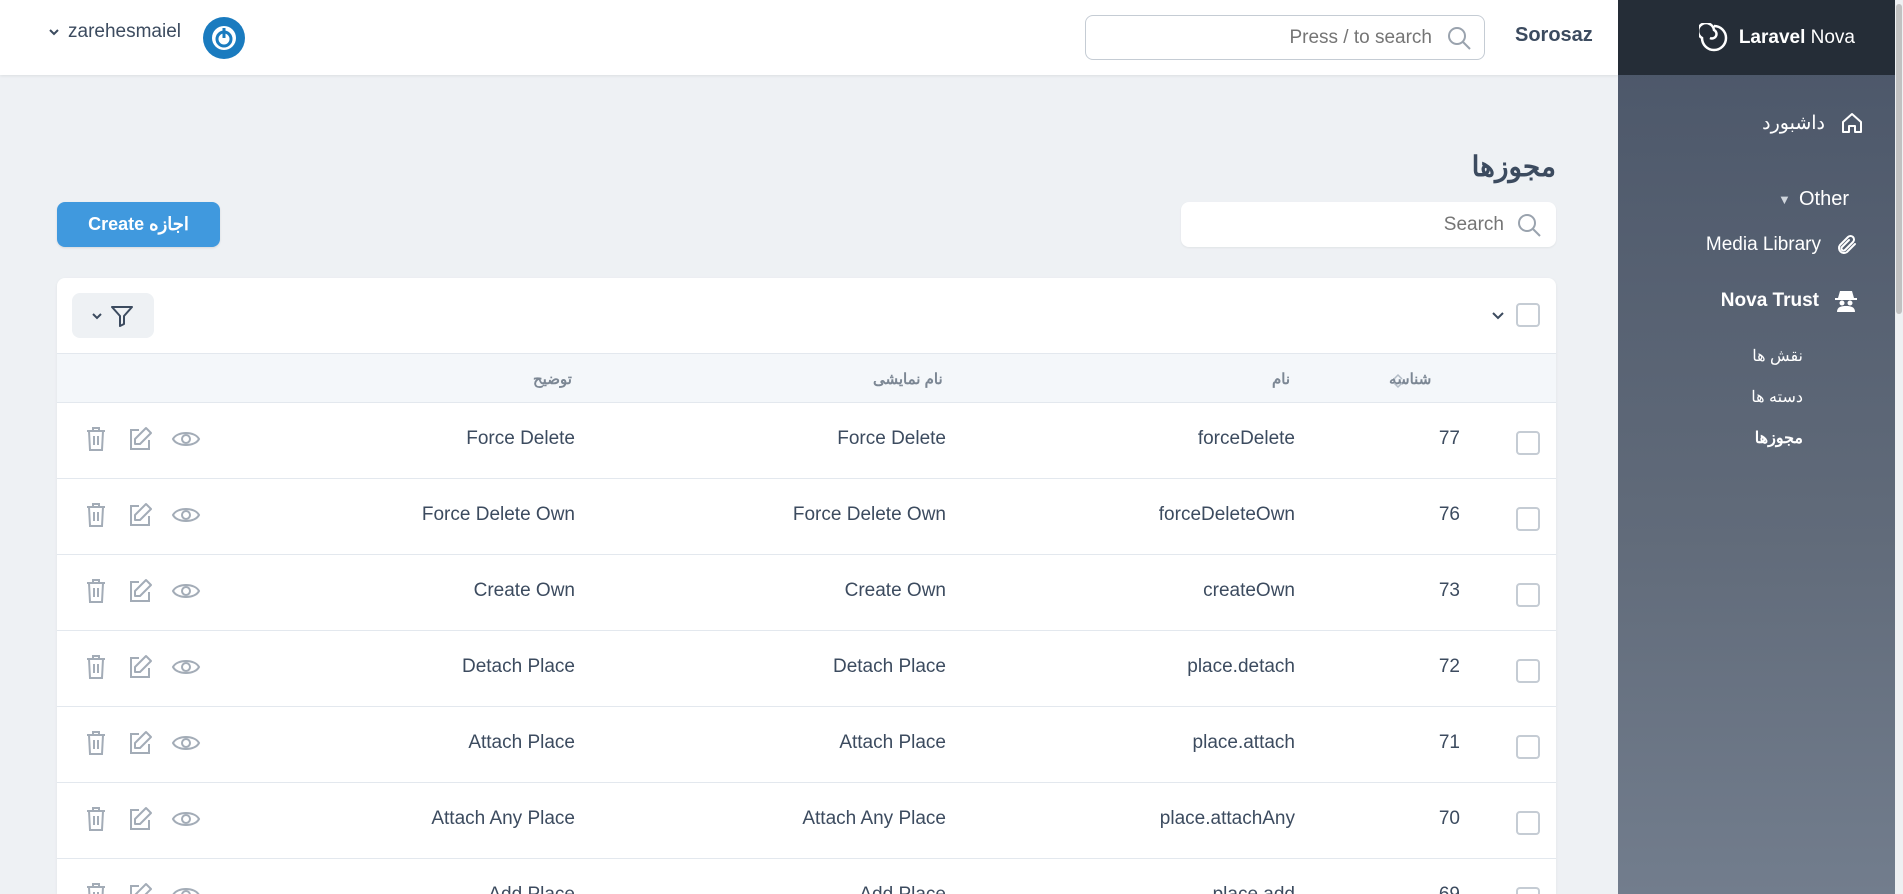 The image size is (1903, 894). I want to click on column-header-display-name: نام نمایشی, so click(908, 379).